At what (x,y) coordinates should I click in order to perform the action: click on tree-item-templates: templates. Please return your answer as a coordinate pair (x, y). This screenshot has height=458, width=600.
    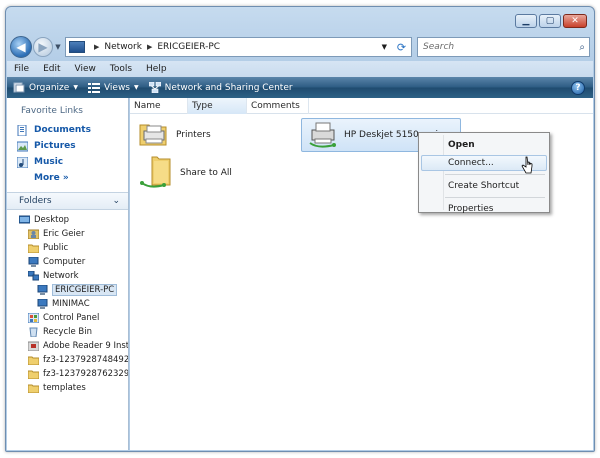
    Looking at the image, I should click on (67, 388).